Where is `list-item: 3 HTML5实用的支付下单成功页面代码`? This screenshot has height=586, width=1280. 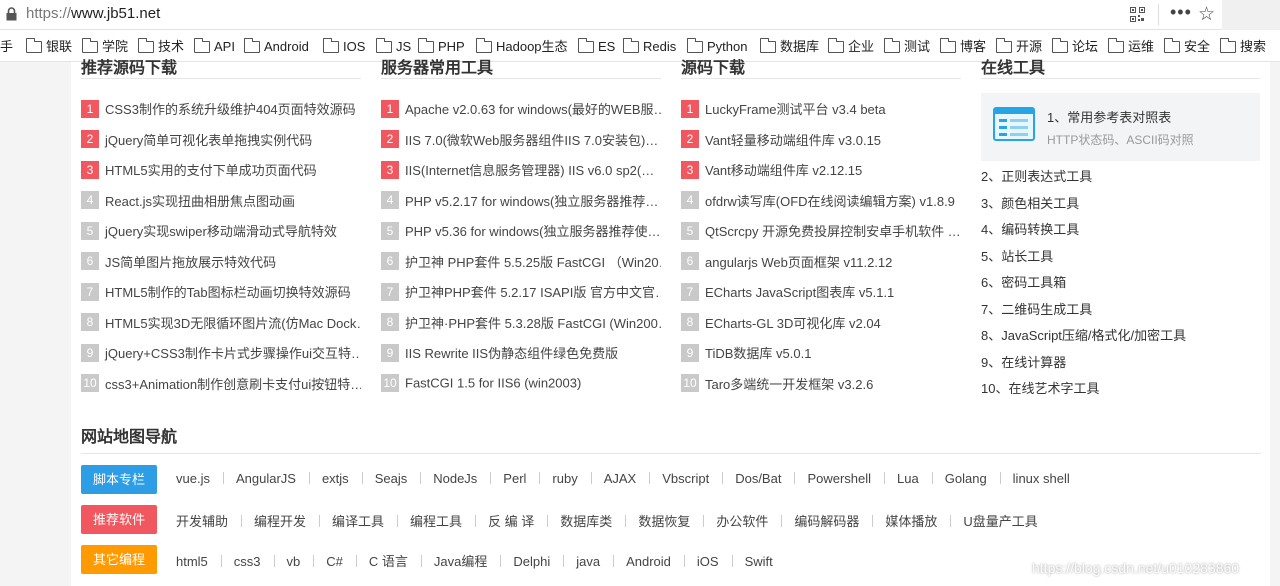
list-item: 3 HTML5实用的支付下单成功页面代码 is located at coordinates (221, 170).